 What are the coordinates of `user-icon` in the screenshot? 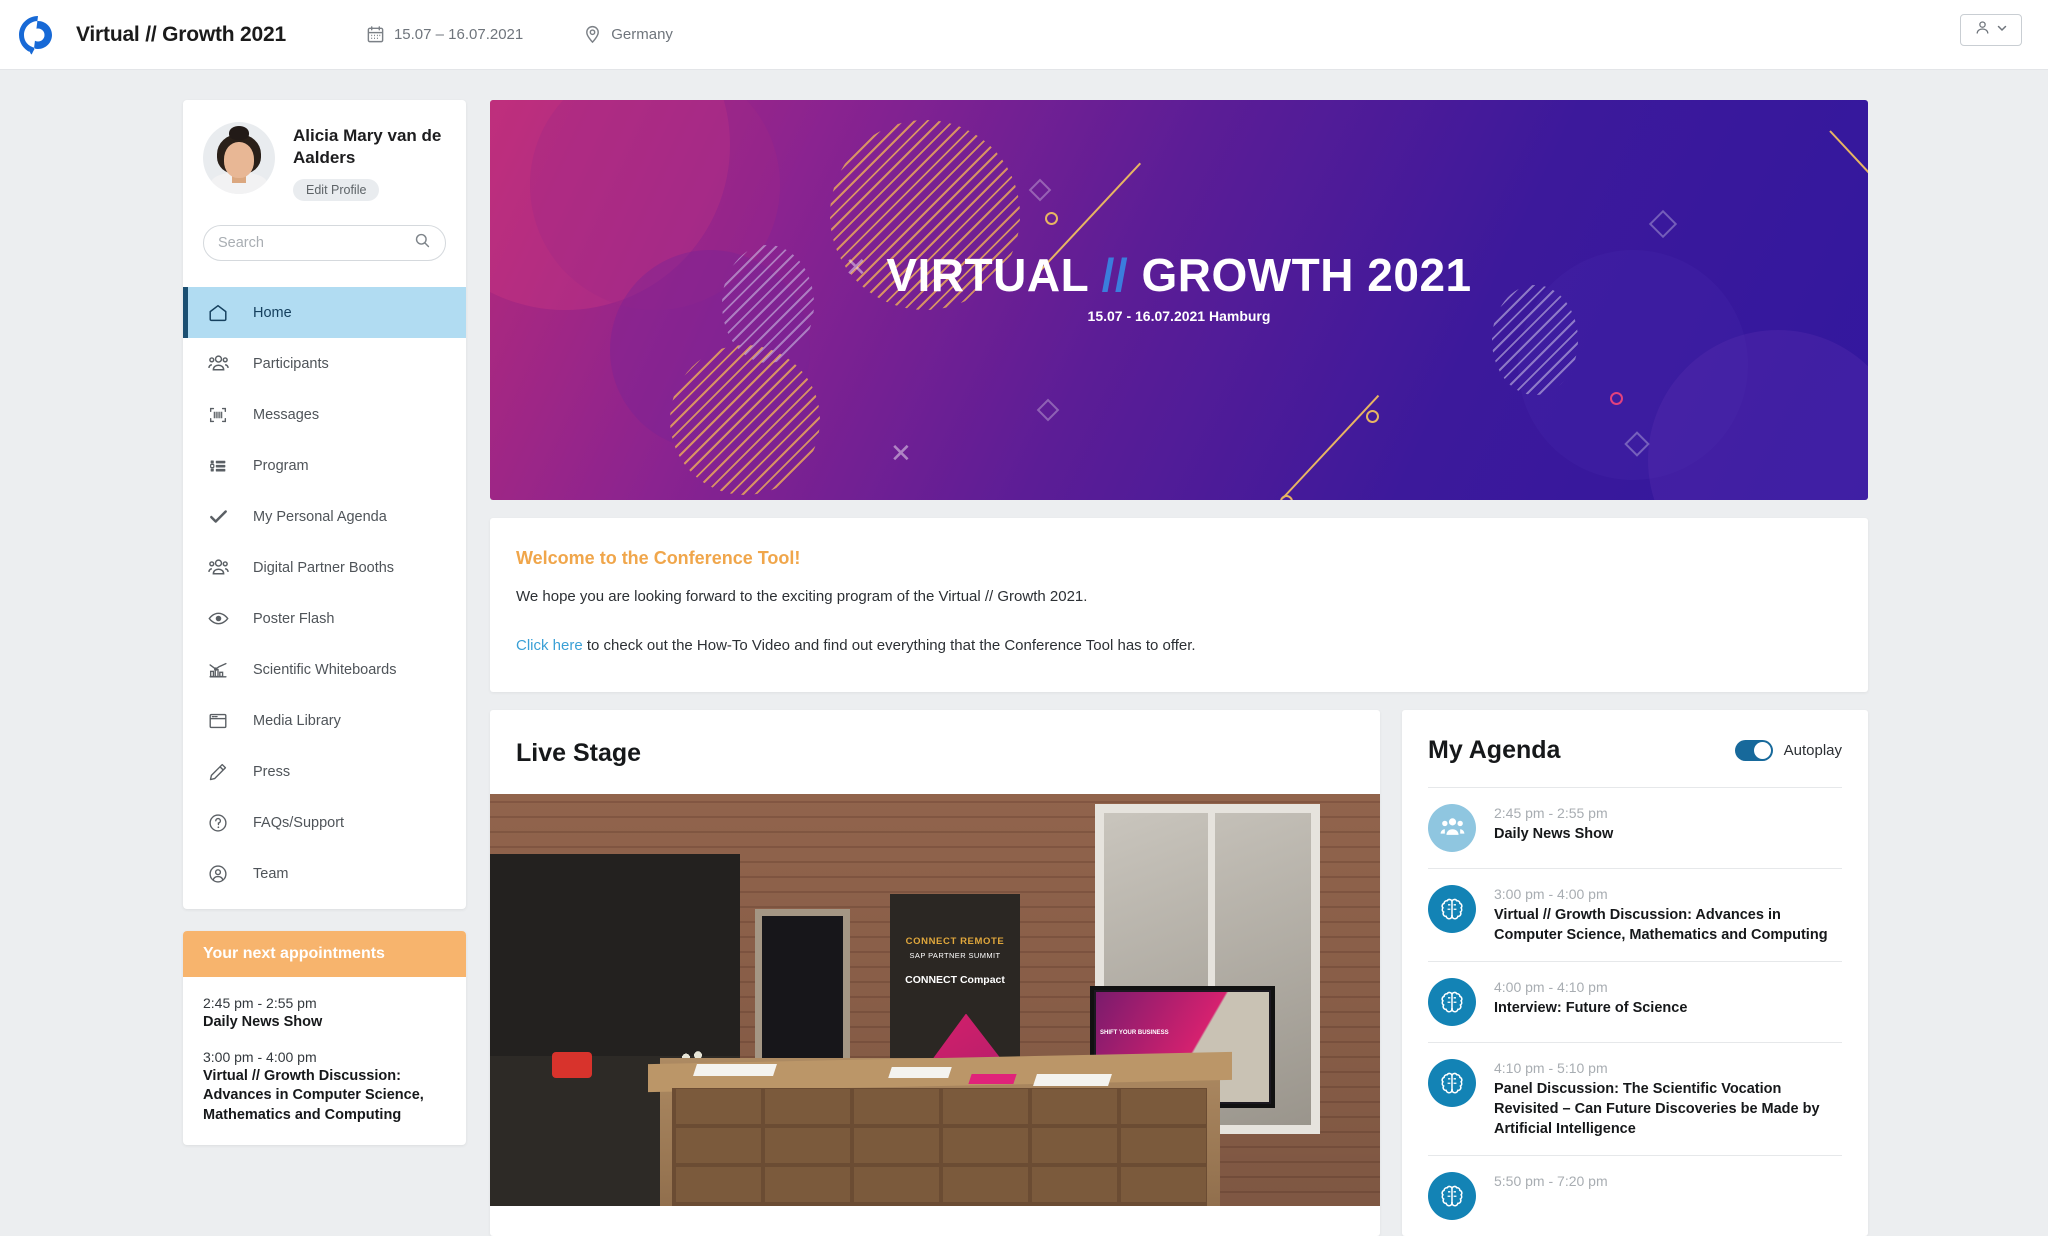 It's located at (1982, 30).